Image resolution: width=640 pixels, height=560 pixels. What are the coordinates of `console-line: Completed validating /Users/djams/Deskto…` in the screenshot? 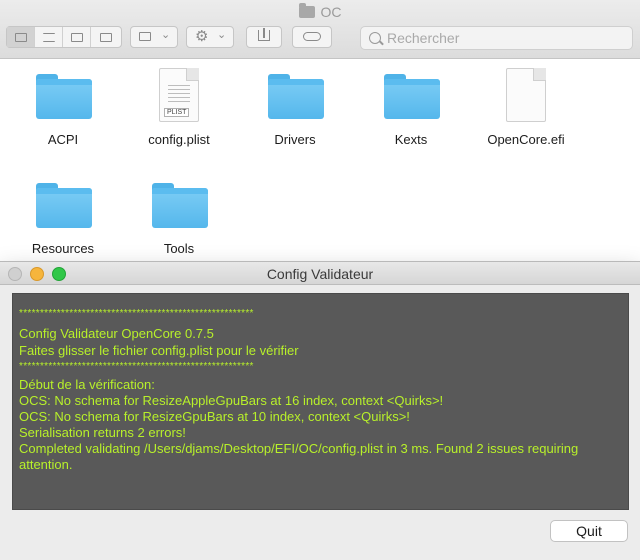 It's located at (299, 448).